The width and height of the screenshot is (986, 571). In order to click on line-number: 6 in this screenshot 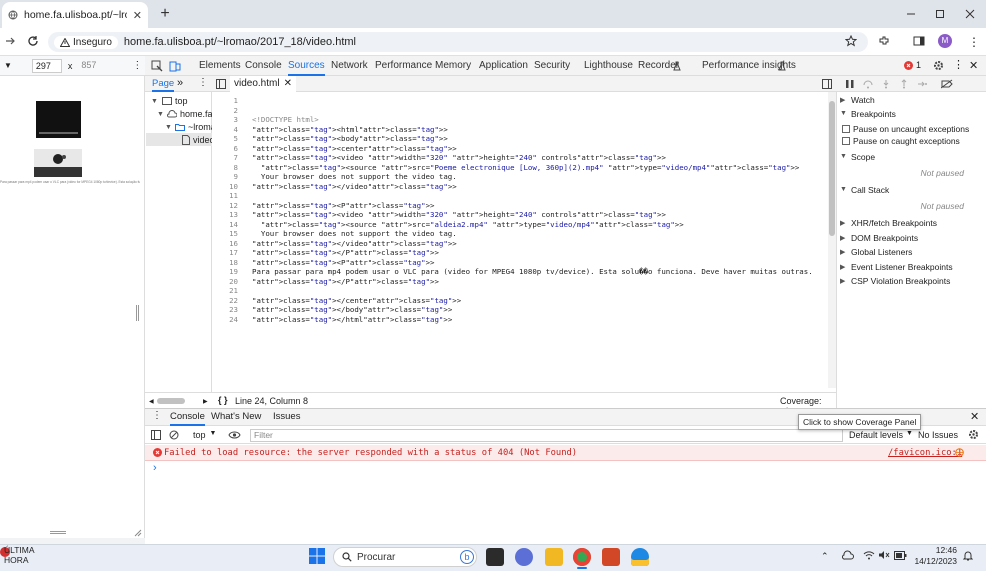, I will do `click(225, 149)`.